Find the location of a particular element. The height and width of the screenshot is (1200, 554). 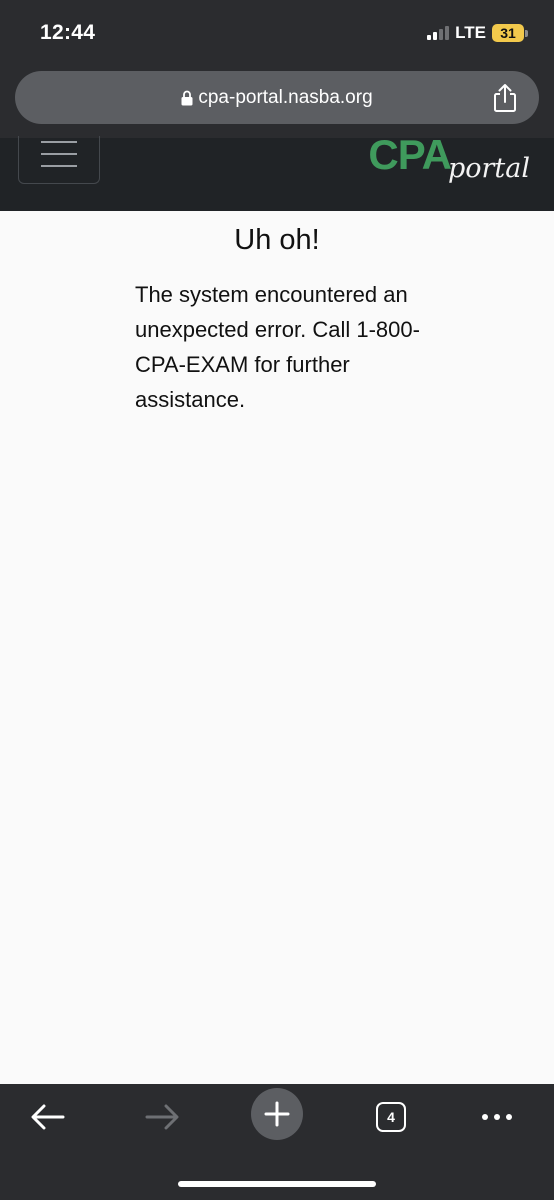

logo-portal-text: portal is located at coordinates (488, 168).